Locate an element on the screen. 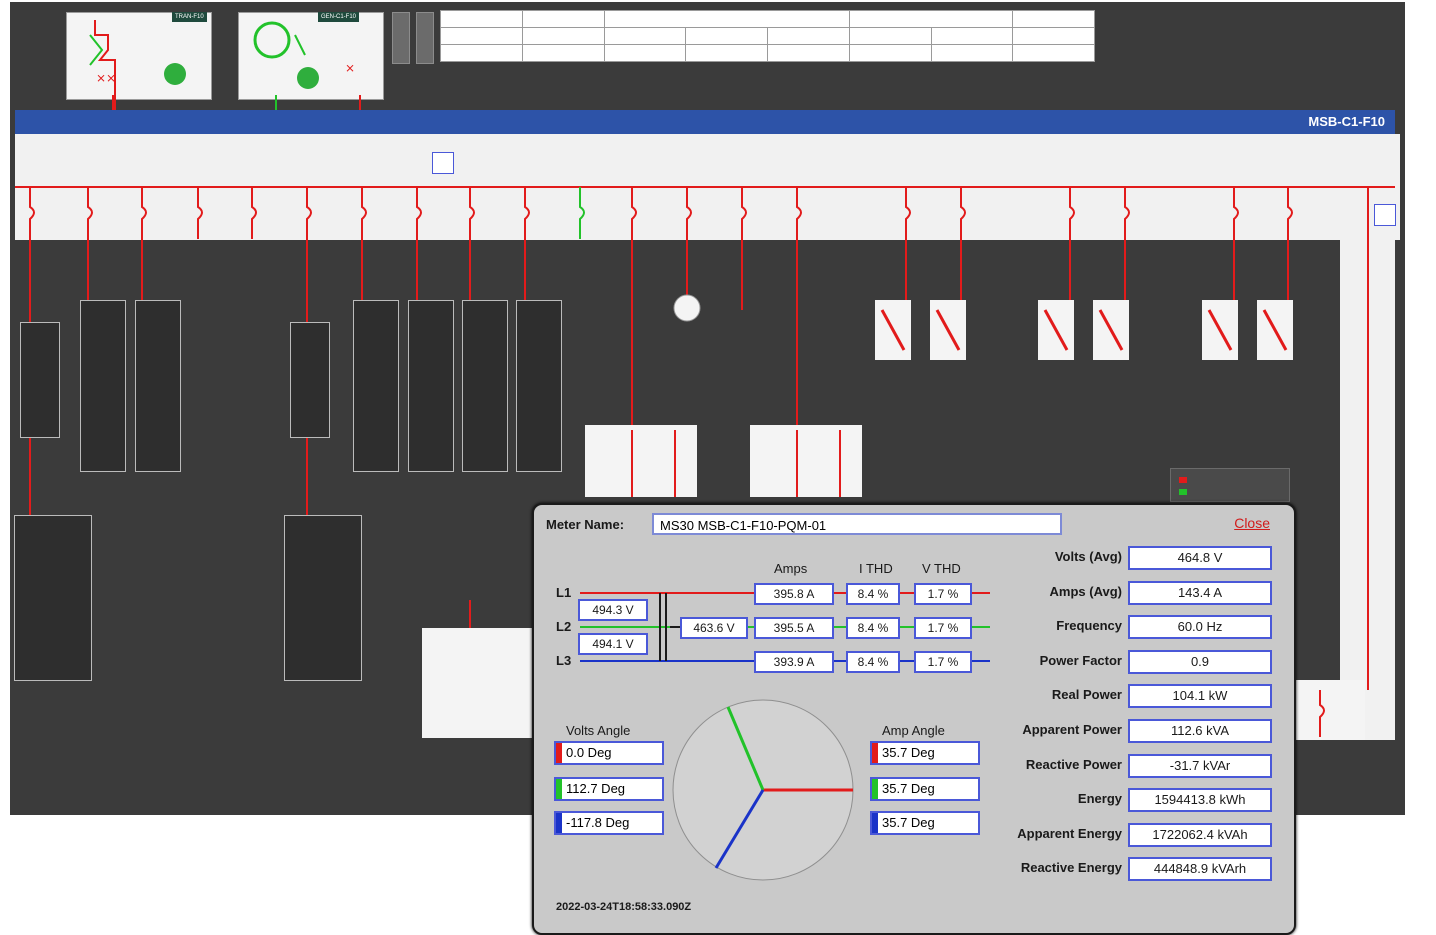 This screenshot has height=935, width=1436. reading-value: 104.1 kW is located at coordinates (1200, 696).